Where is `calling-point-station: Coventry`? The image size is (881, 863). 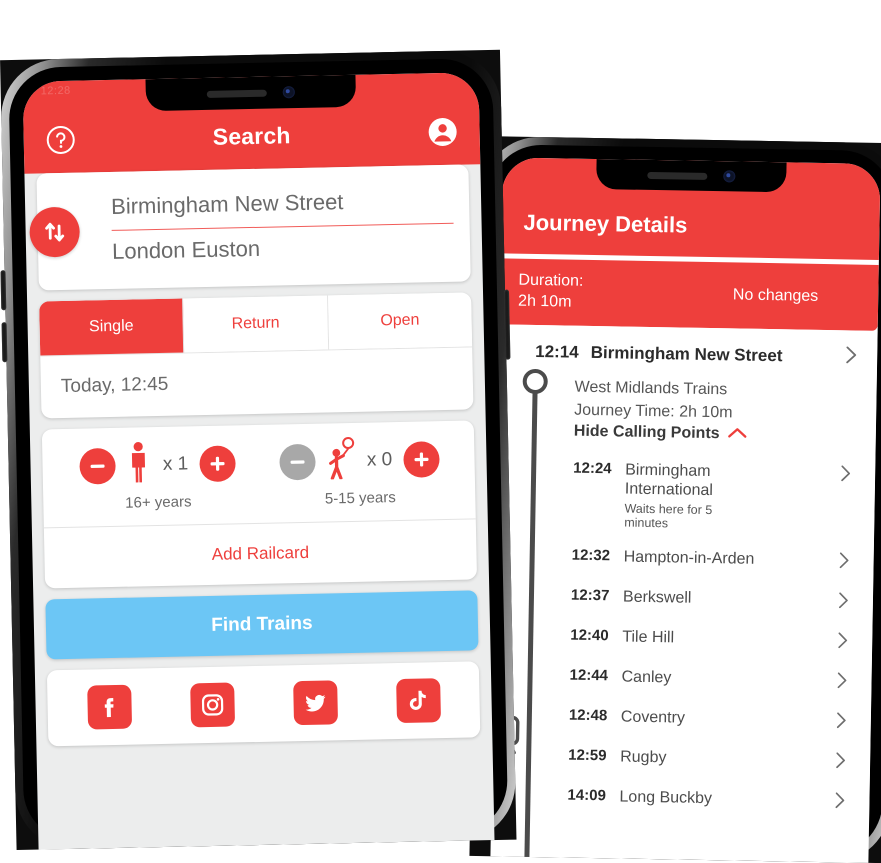 calling-point-station: Coventry is located at coordinates (653, 717).